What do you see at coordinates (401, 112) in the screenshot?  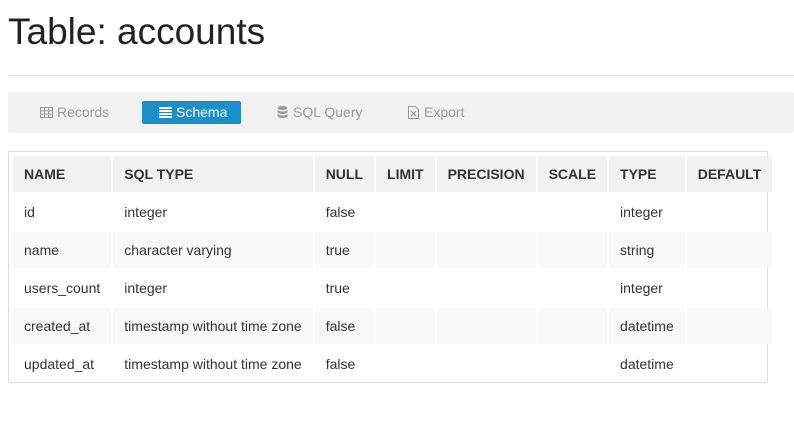 I see `tab-bar: Records Schema SQL Query Export` at bounding box center [401, 112].